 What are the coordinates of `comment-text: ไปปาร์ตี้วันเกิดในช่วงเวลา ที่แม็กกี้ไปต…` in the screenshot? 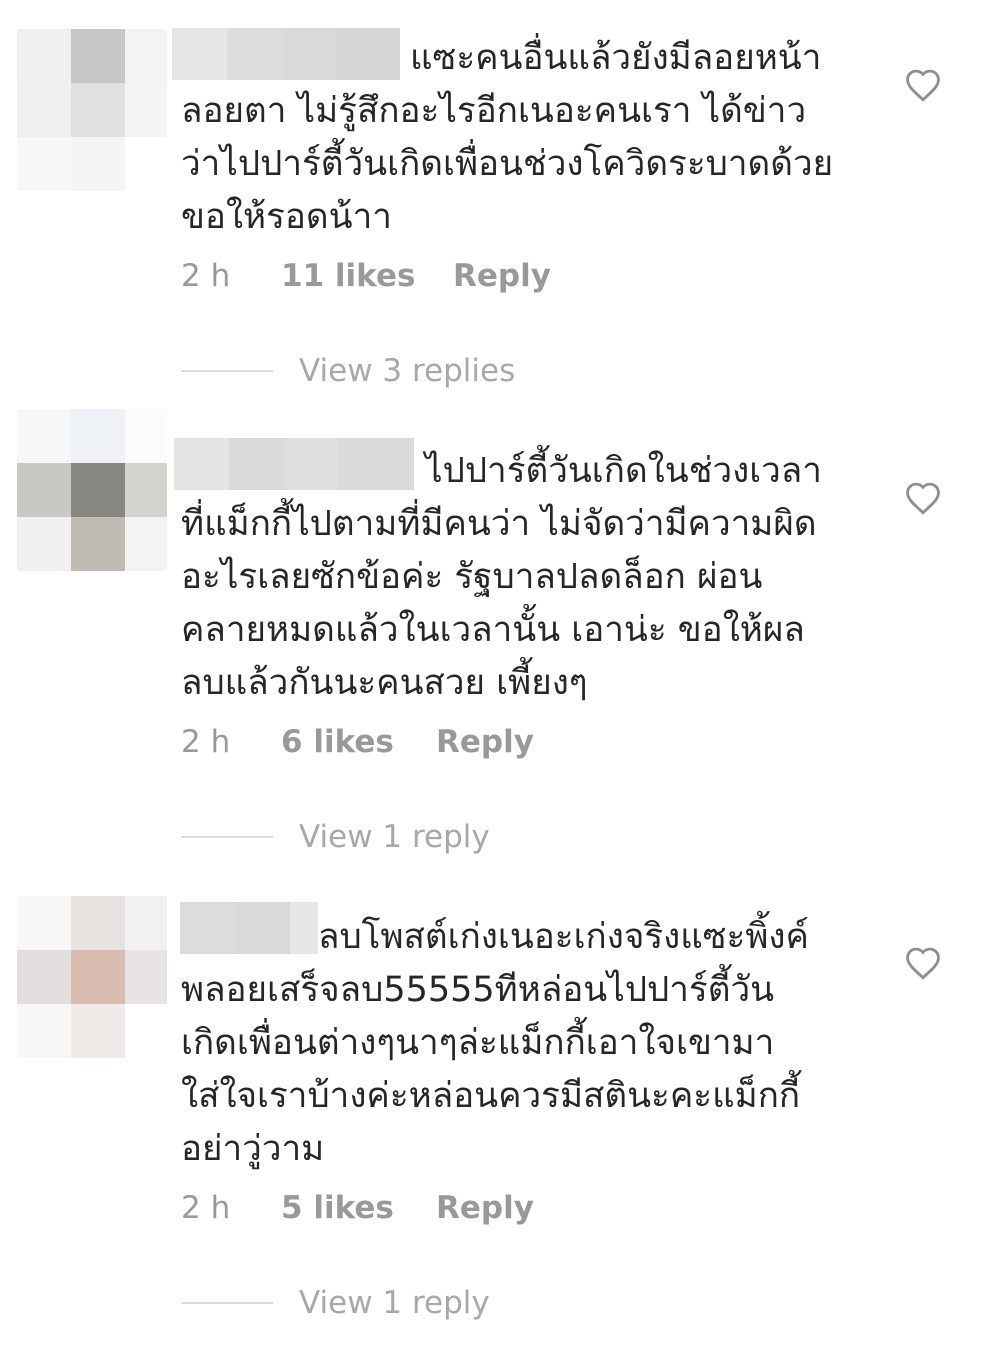 It's located at (501, 577).